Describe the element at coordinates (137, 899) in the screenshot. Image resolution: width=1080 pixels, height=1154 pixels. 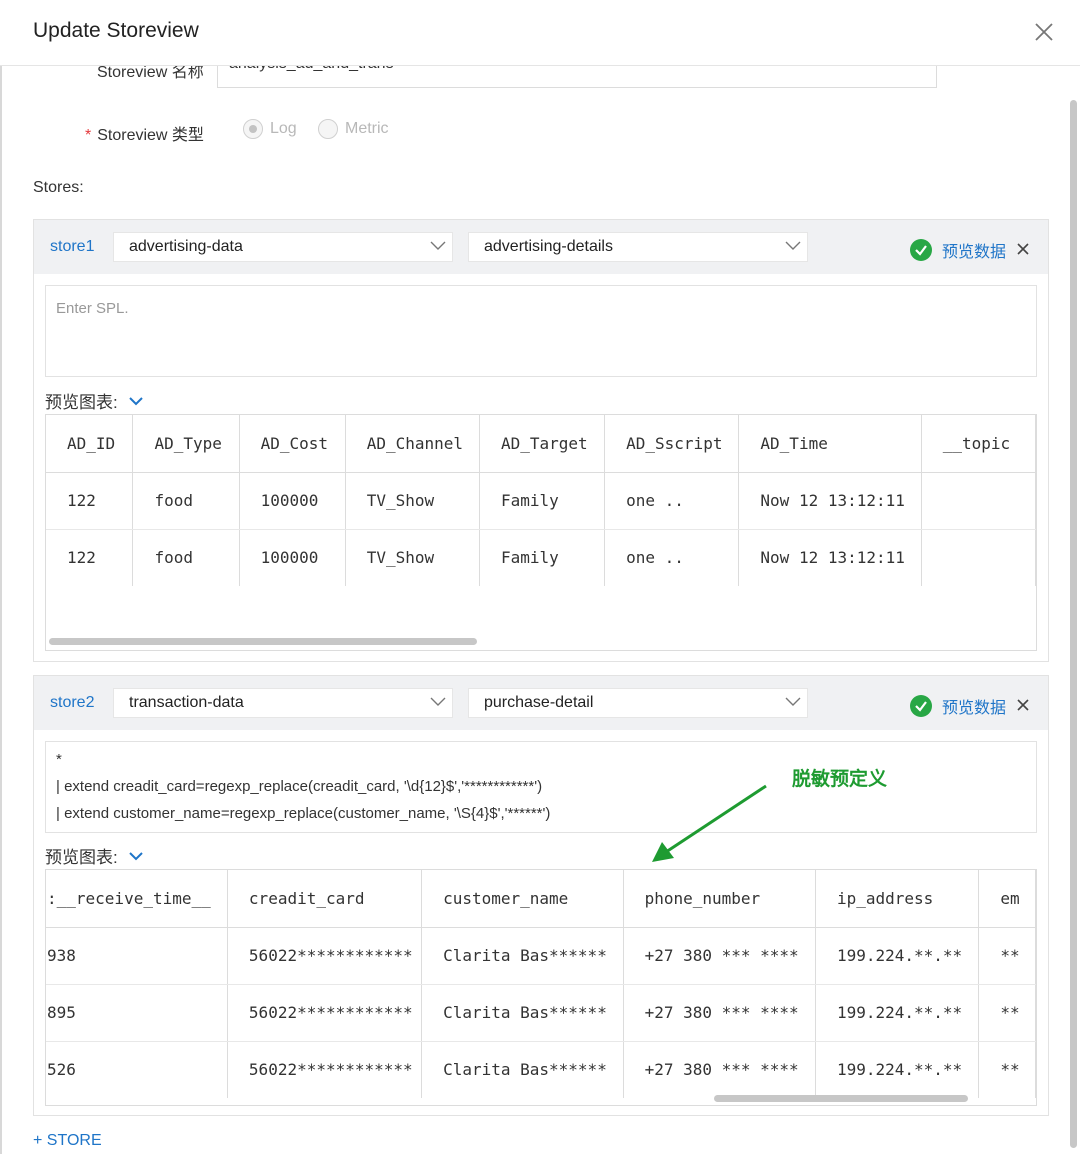
I see `column-header: :__receive_time__` at that location.